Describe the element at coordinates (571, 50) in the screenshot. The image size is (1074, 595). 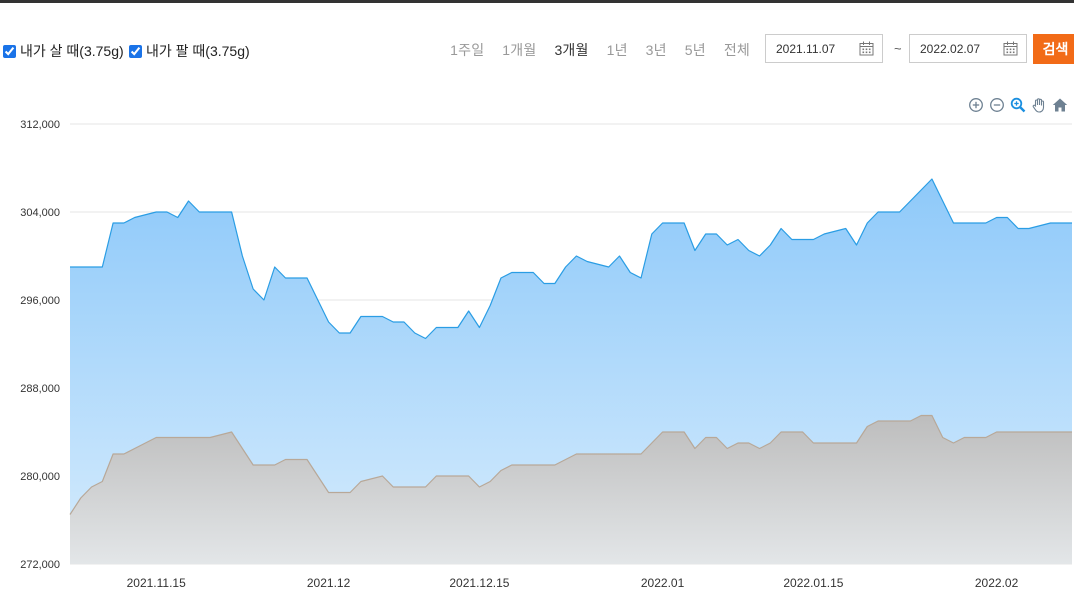
I see `period-tab-3m: 3개월` at that location.